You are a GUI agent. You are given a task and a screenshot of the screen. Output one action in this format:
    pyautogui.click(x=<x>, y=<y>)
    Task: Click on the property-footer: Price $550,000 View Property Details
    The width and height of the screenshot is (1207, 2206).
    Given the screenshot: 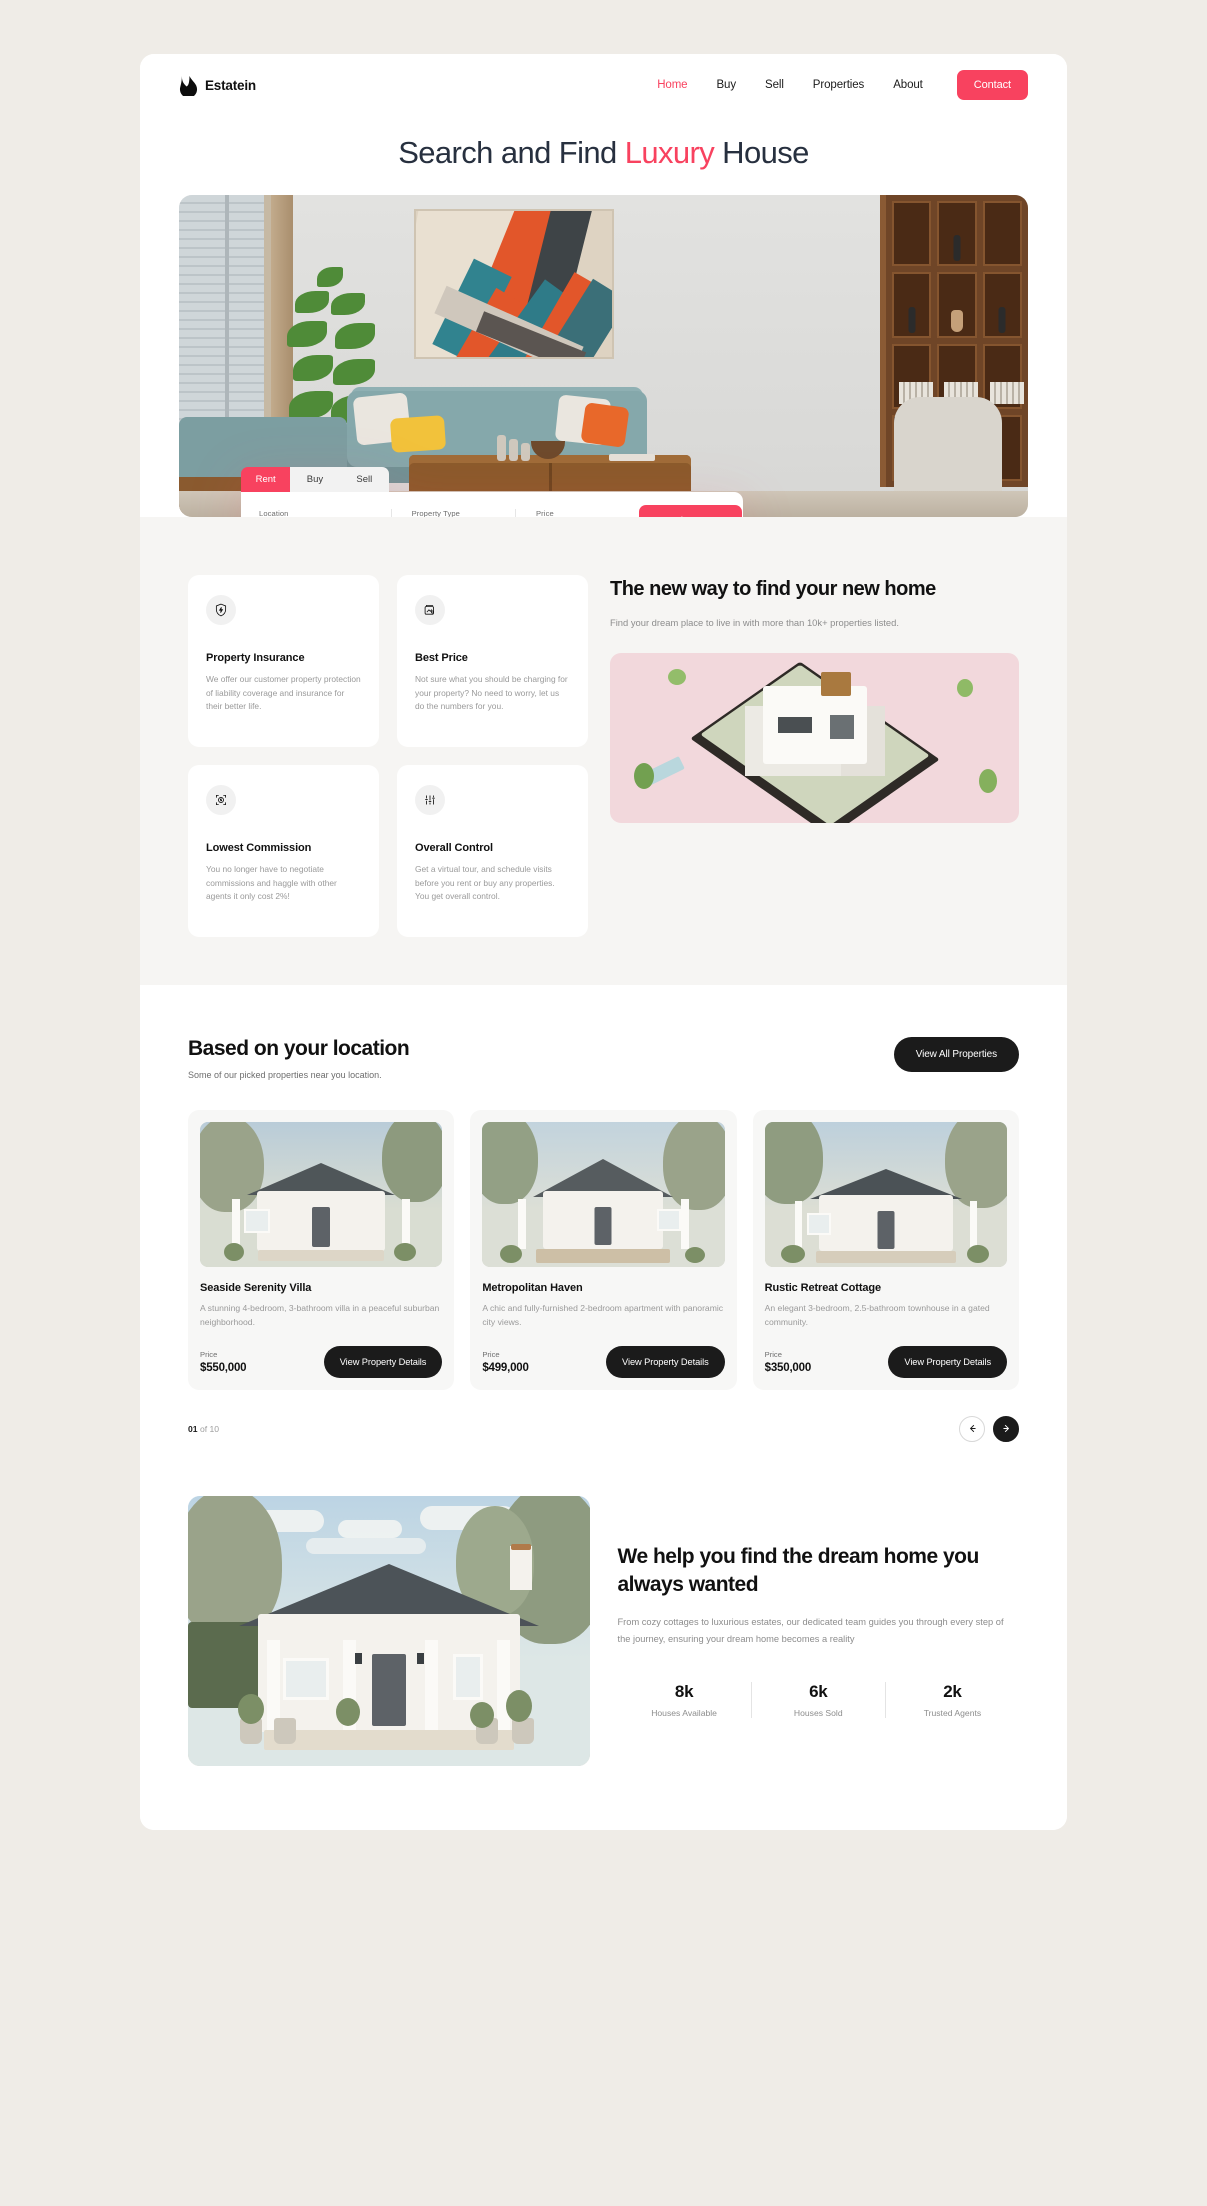 What is the action you would take?
    pyautogui.click(x=321, y=1361)
    